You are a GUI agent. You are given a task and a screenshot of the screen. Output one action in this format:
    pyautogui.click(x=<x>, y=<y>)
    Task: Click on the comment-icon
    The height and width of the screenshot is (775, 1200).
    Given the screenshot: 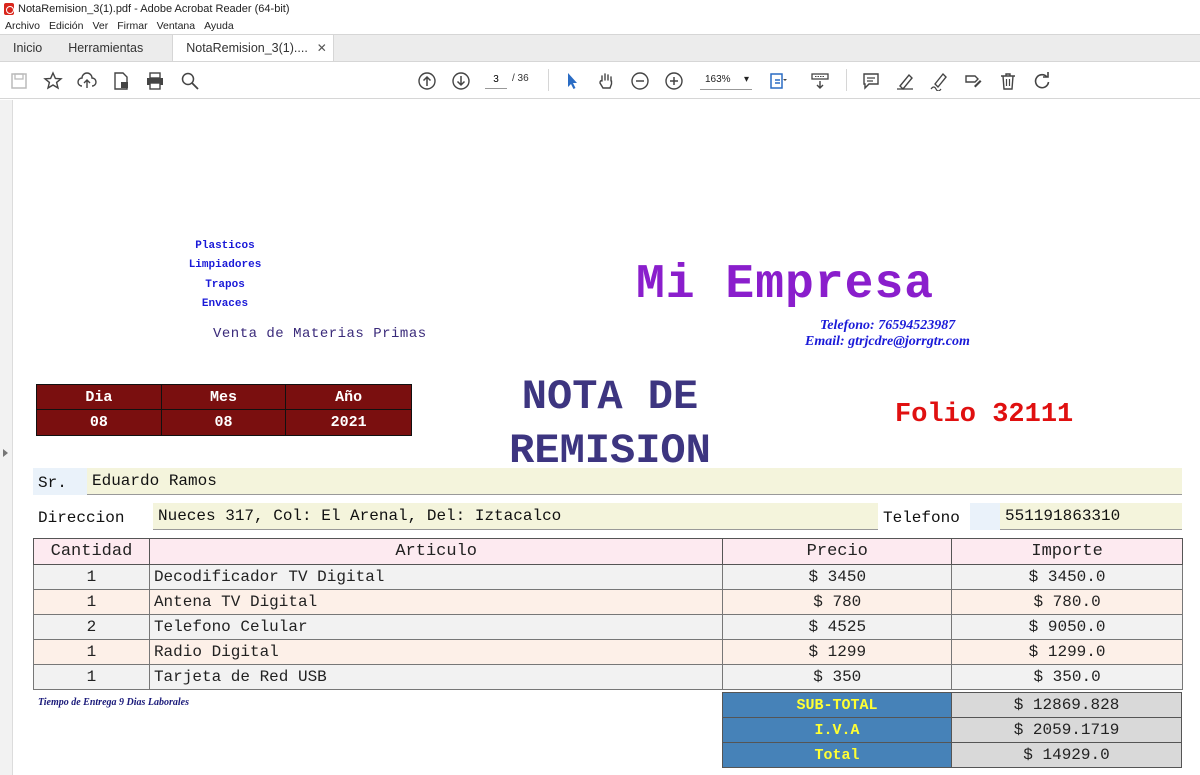 What is the action you would take?
    pyautogui.click(x=871, y=81)
    